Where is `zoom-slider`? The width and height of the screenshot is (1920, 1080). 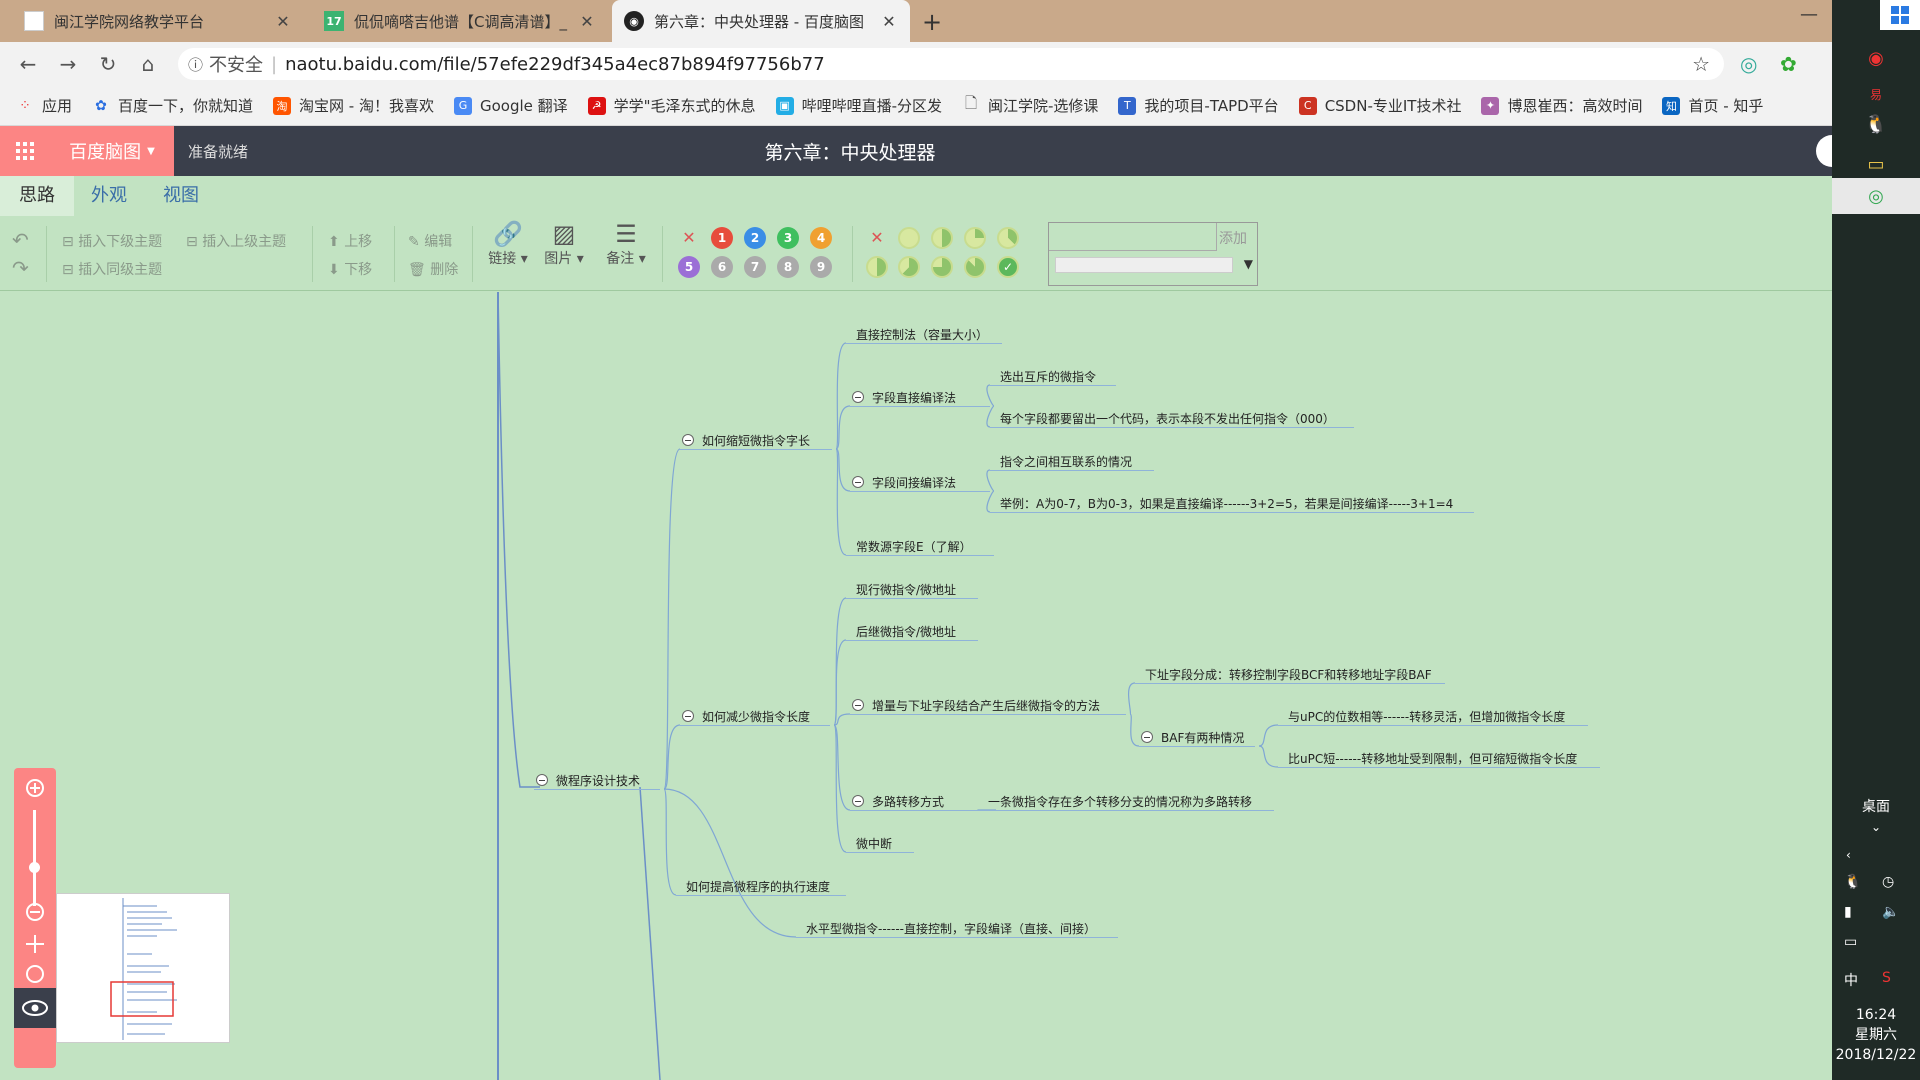
zoom-slider is located at coordinates (34, 858).